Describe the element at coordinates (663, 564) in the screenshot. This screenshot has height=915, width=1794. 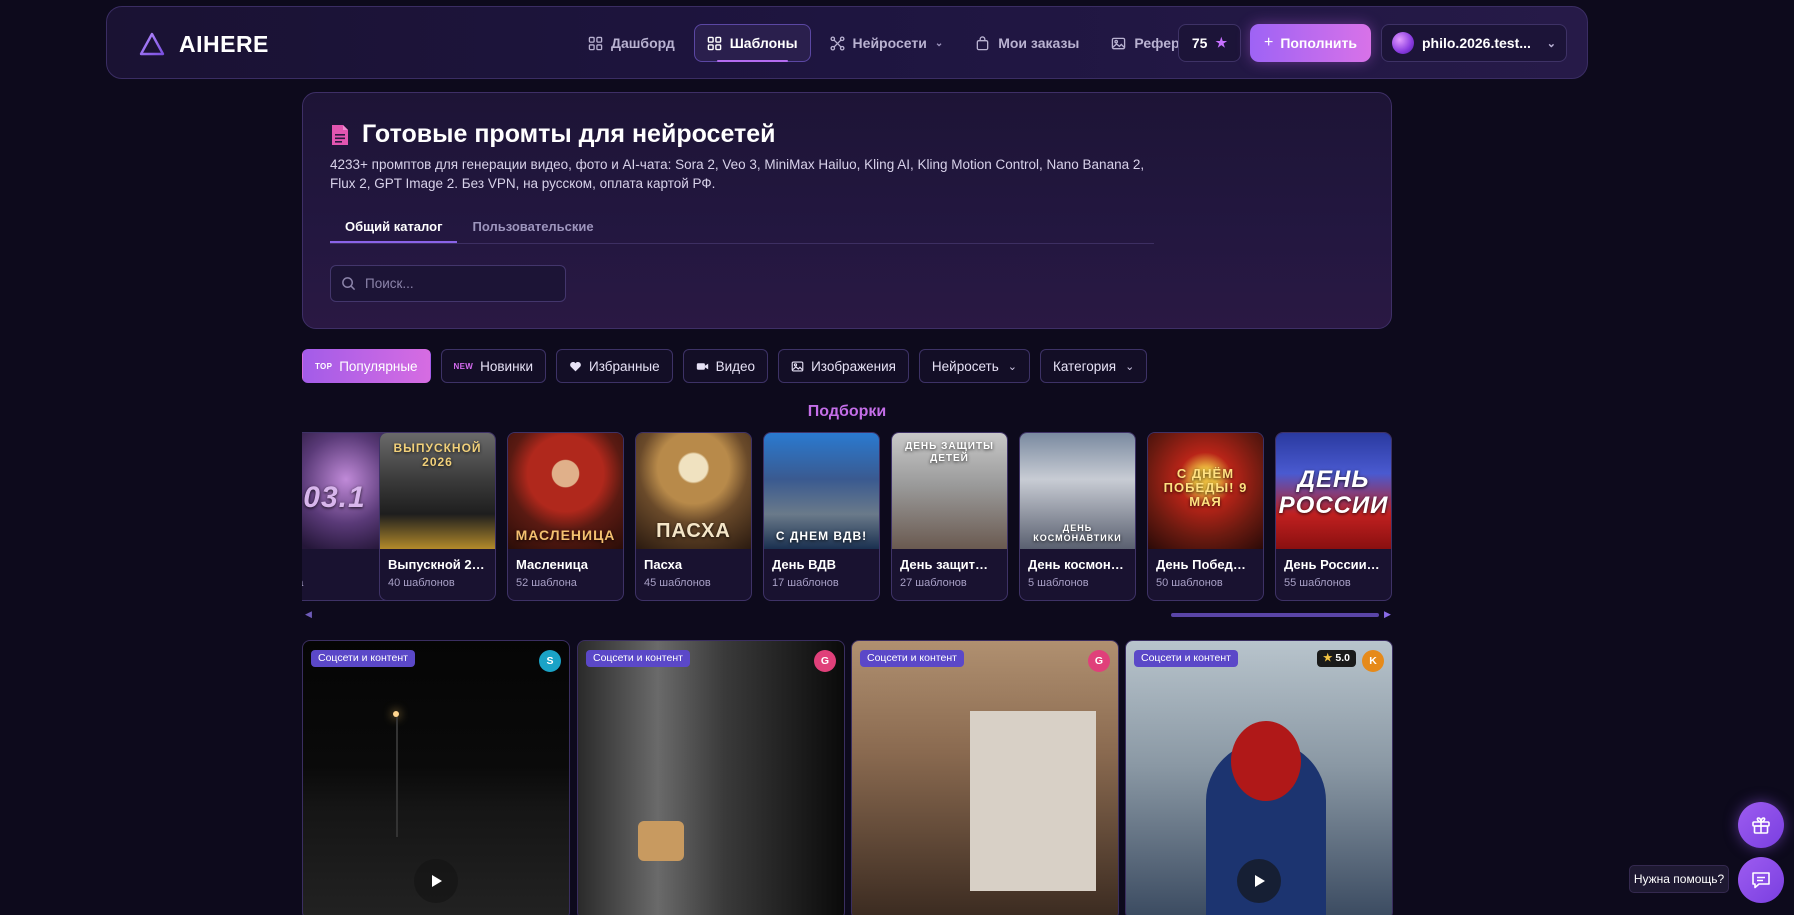
I see `collection-name: Пасха` at that location.